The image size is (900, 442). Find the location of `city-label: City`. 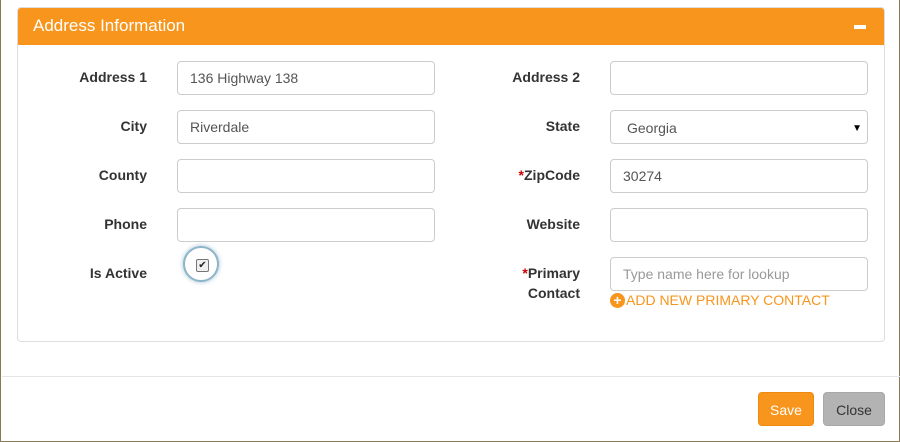

city-label: City is located at coordinates (133, 126).